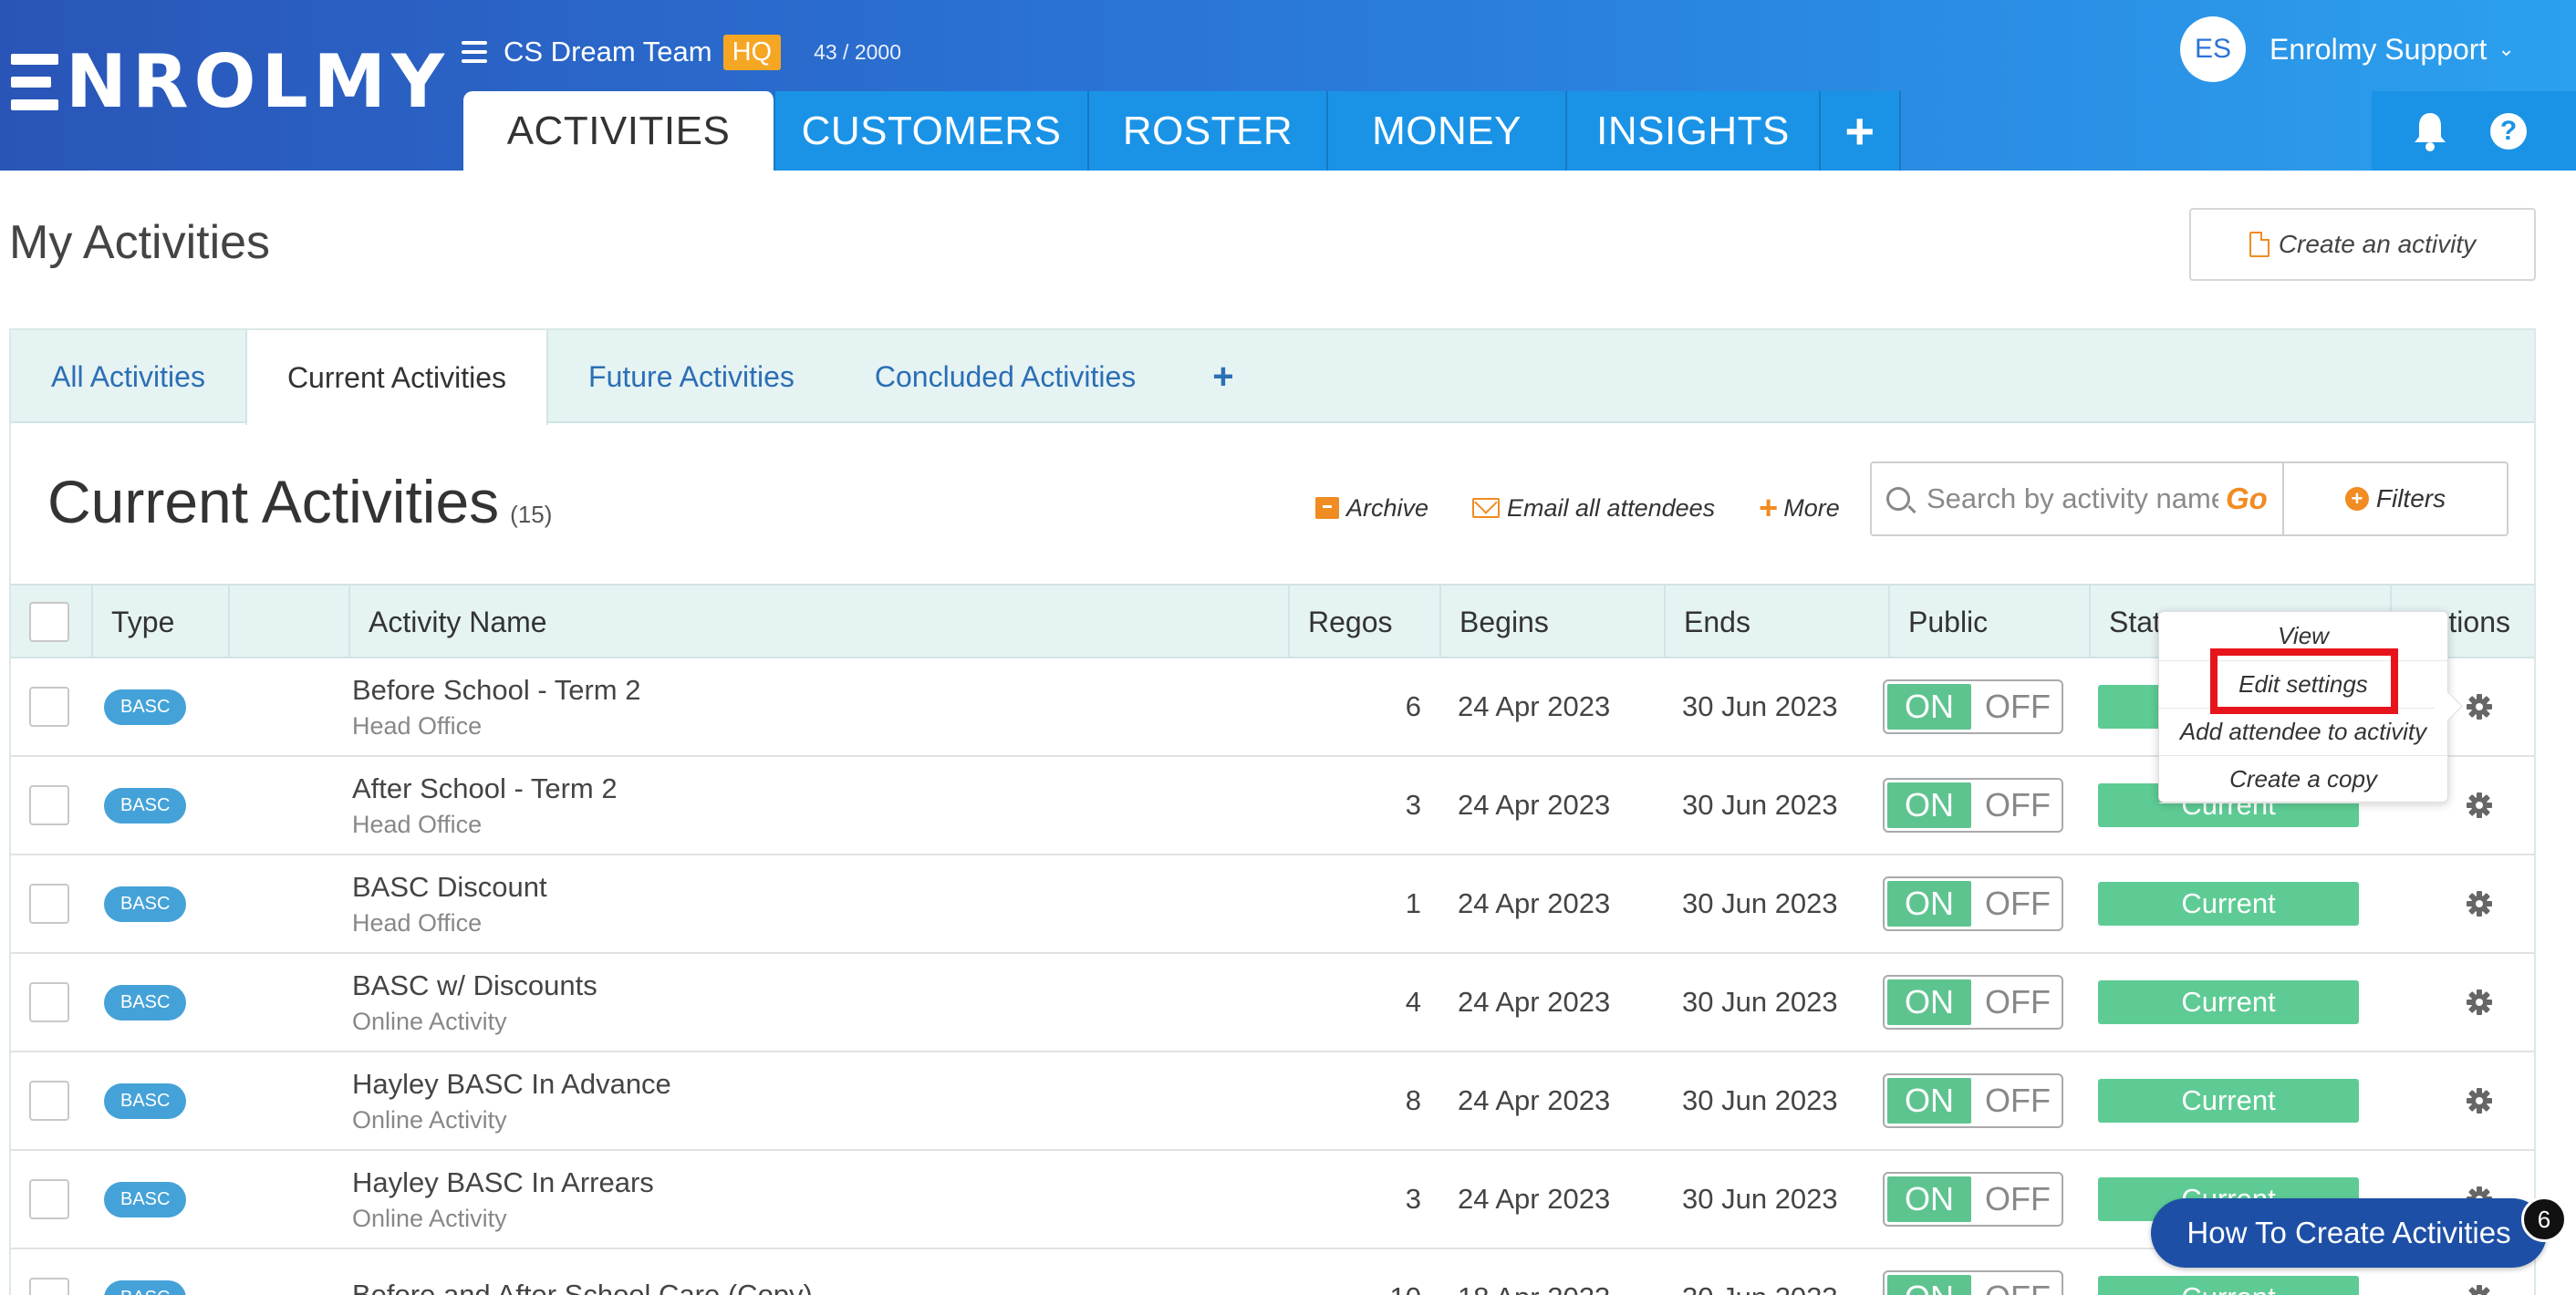 This screenshot has width=2576, height=1295. I want to click on tab-all-activities: All Activities, so click(128, 377).